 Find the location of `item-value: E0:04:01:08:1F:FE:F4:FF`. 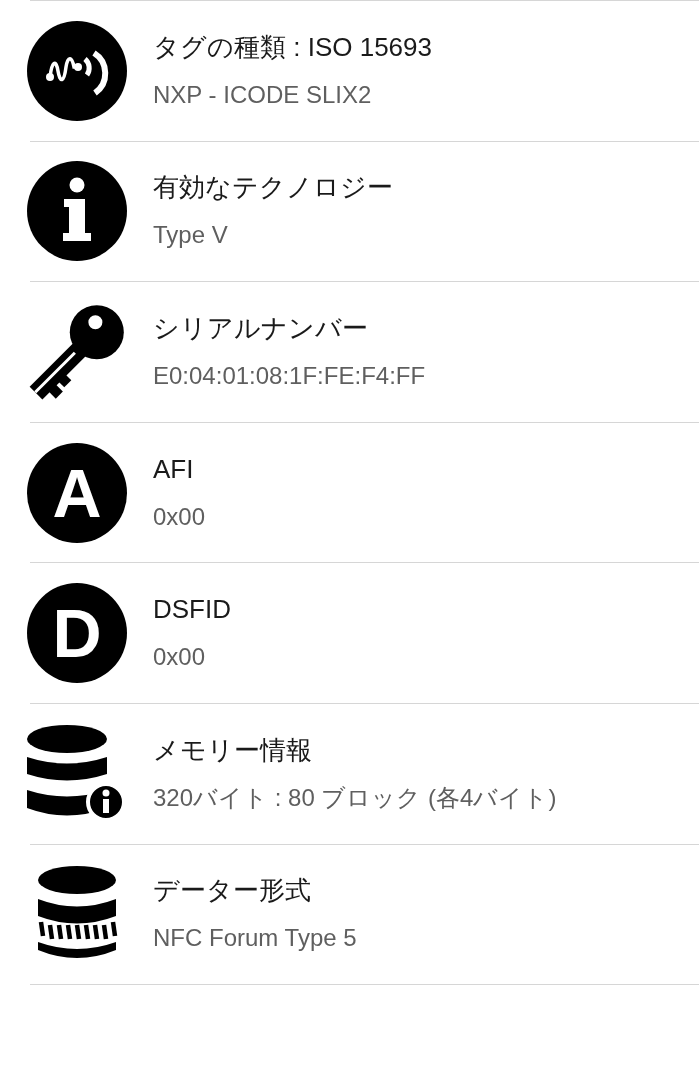

item-value: E0:04:01:08:1F:FE:F4:FF is located at coordinates (289, 376).